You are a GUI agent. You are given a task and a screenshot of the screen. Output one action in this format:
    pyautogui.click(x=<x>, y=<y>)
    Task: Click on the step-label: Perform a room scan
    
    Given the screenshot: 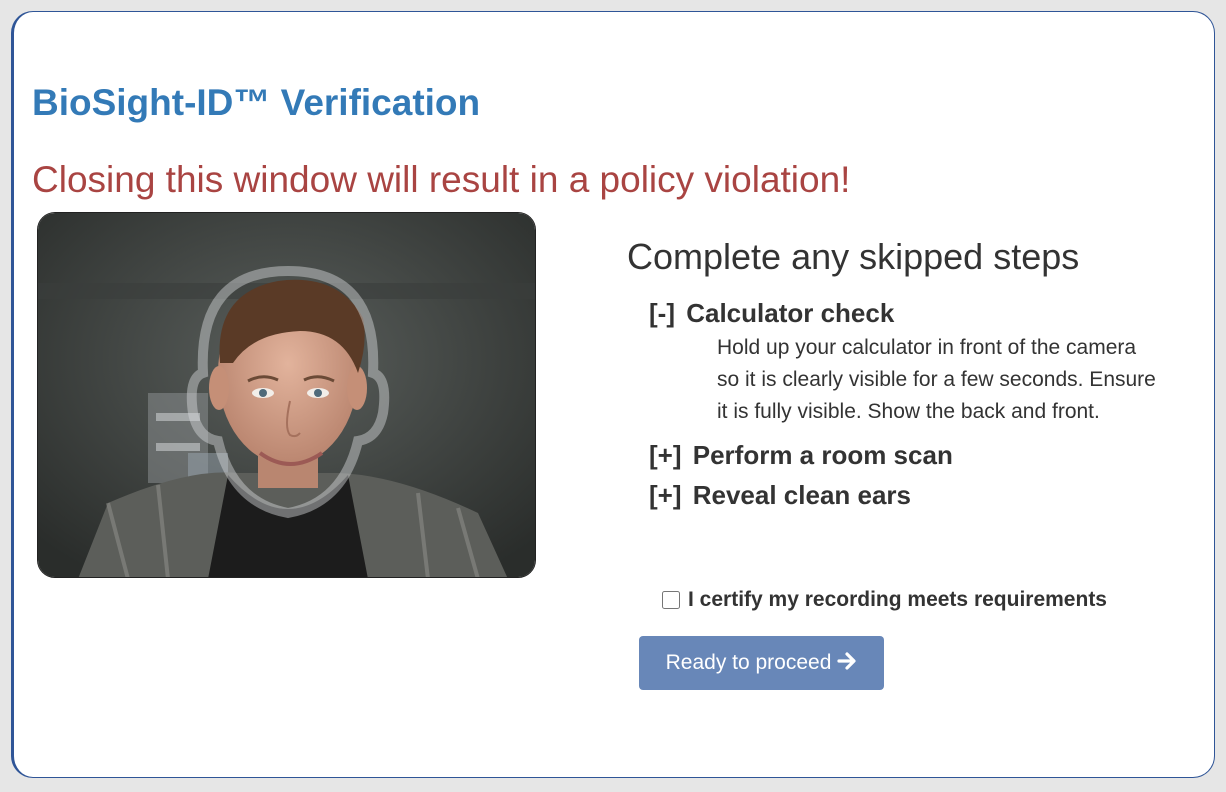 What is the action you would take?
    pyautogui.click(x=822, y=455)
    